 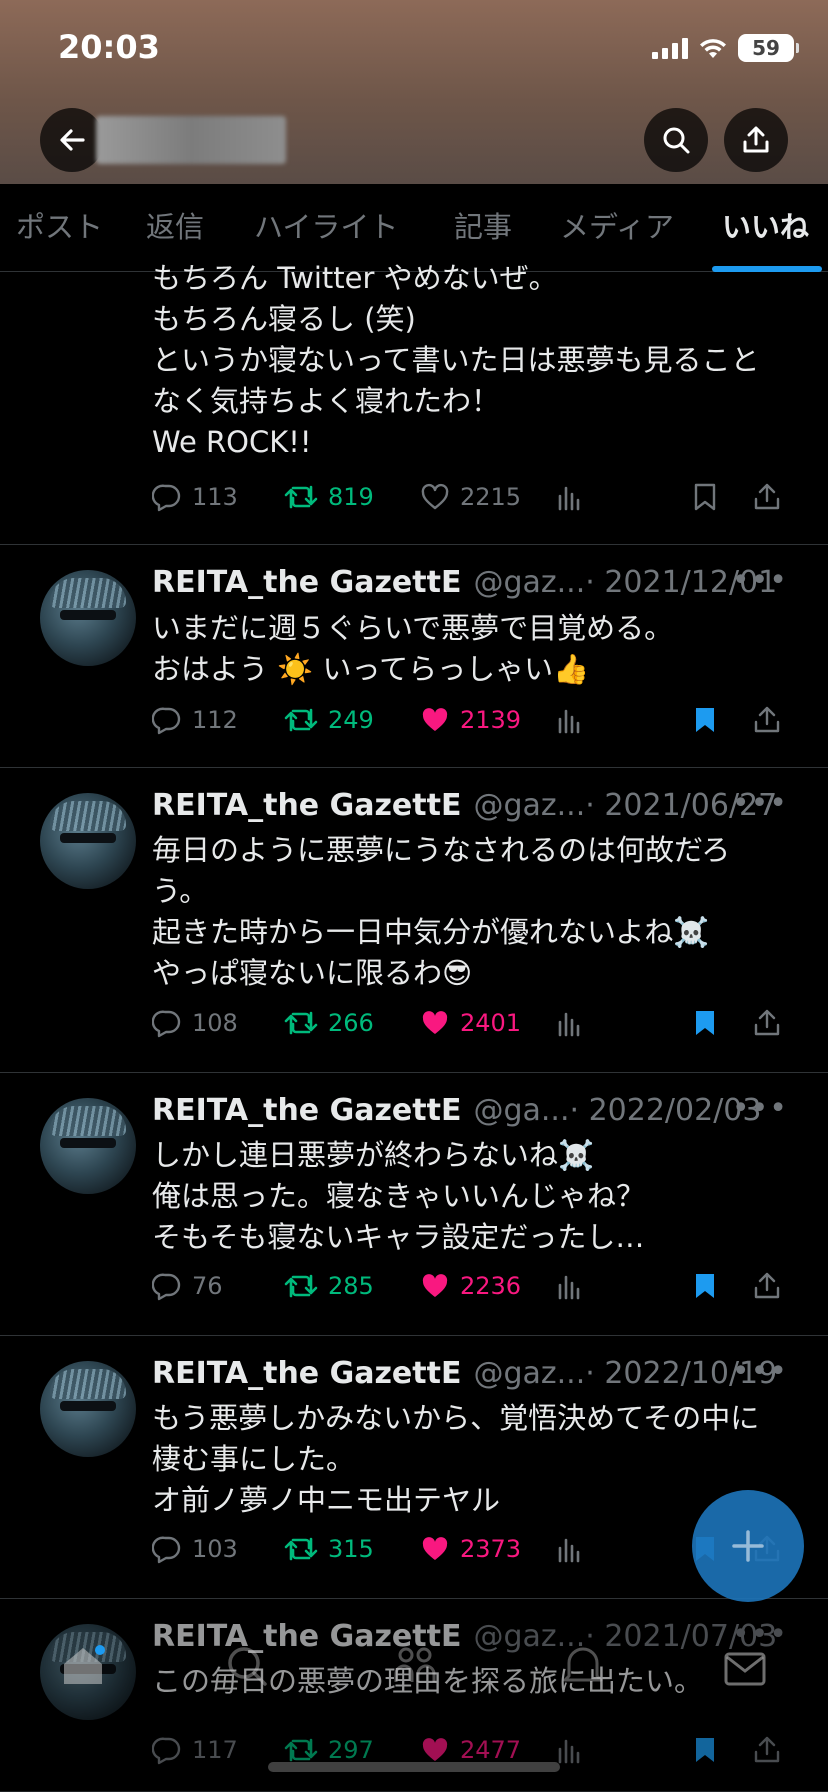 What do you see at coordinates (195, 1750) in the screenshot?
I see `reply-button: 117` at bounding box center [195, 1750].